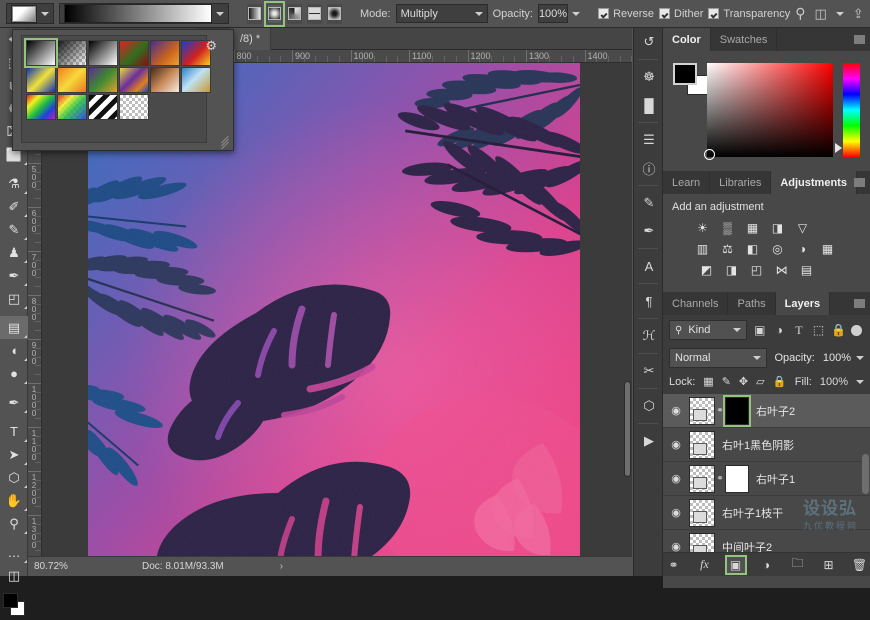 This screenshot has width=870, height=620. Describe the element at coordinates (687, 182) in the screenshot. I see `tab-learn: Learn` at that location.